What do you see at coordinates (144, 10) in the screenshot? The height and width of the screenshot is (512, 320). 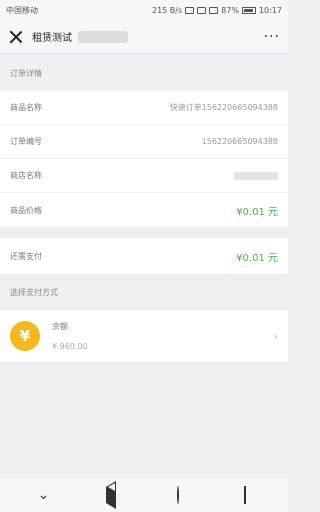 I see `status-bar: 中国移动 215 B/s 87% 10:17` at bounding box center [144, 10].